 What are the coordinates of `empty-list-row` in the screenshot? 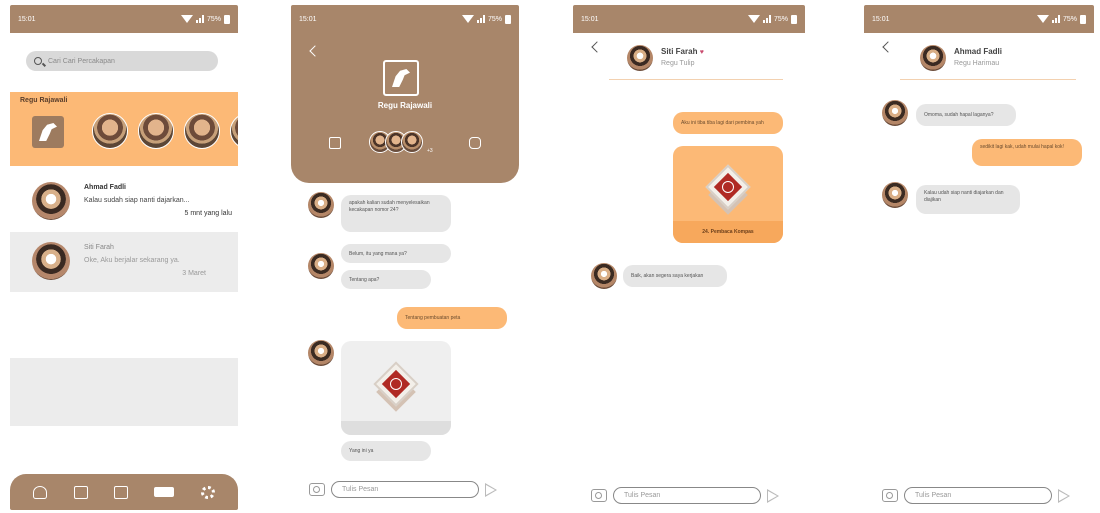 It's located at (124, 392).